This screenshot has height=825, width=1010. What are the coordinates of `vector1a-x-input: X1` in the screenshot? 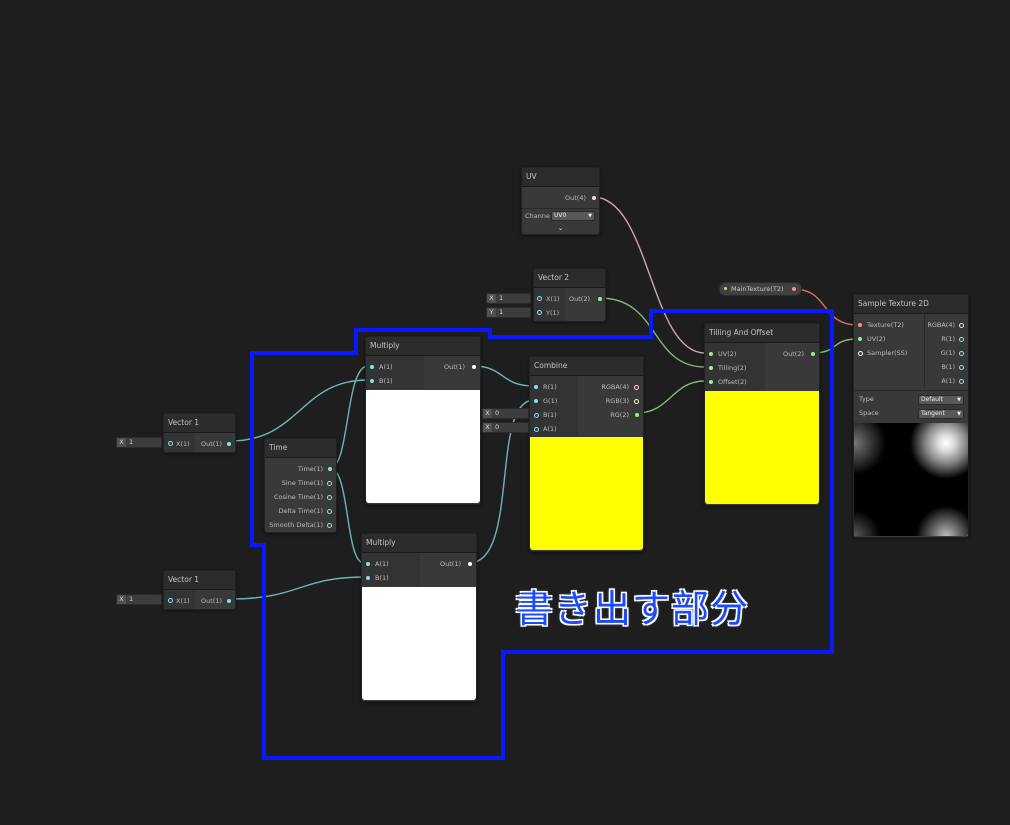 It's located at (139, 442).